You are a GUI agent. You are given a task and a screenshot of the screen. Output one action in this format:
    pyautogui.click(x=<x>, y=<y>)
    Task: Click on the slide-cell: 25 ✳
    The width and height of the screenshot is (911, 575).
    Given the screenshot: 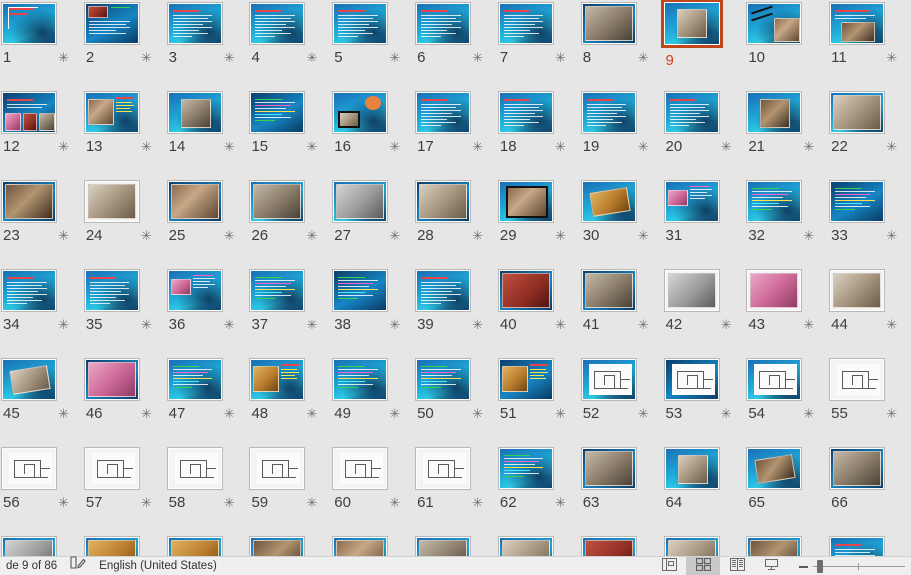 What is the action you would take?
    pyautogui.click(x=207, y=224)
    